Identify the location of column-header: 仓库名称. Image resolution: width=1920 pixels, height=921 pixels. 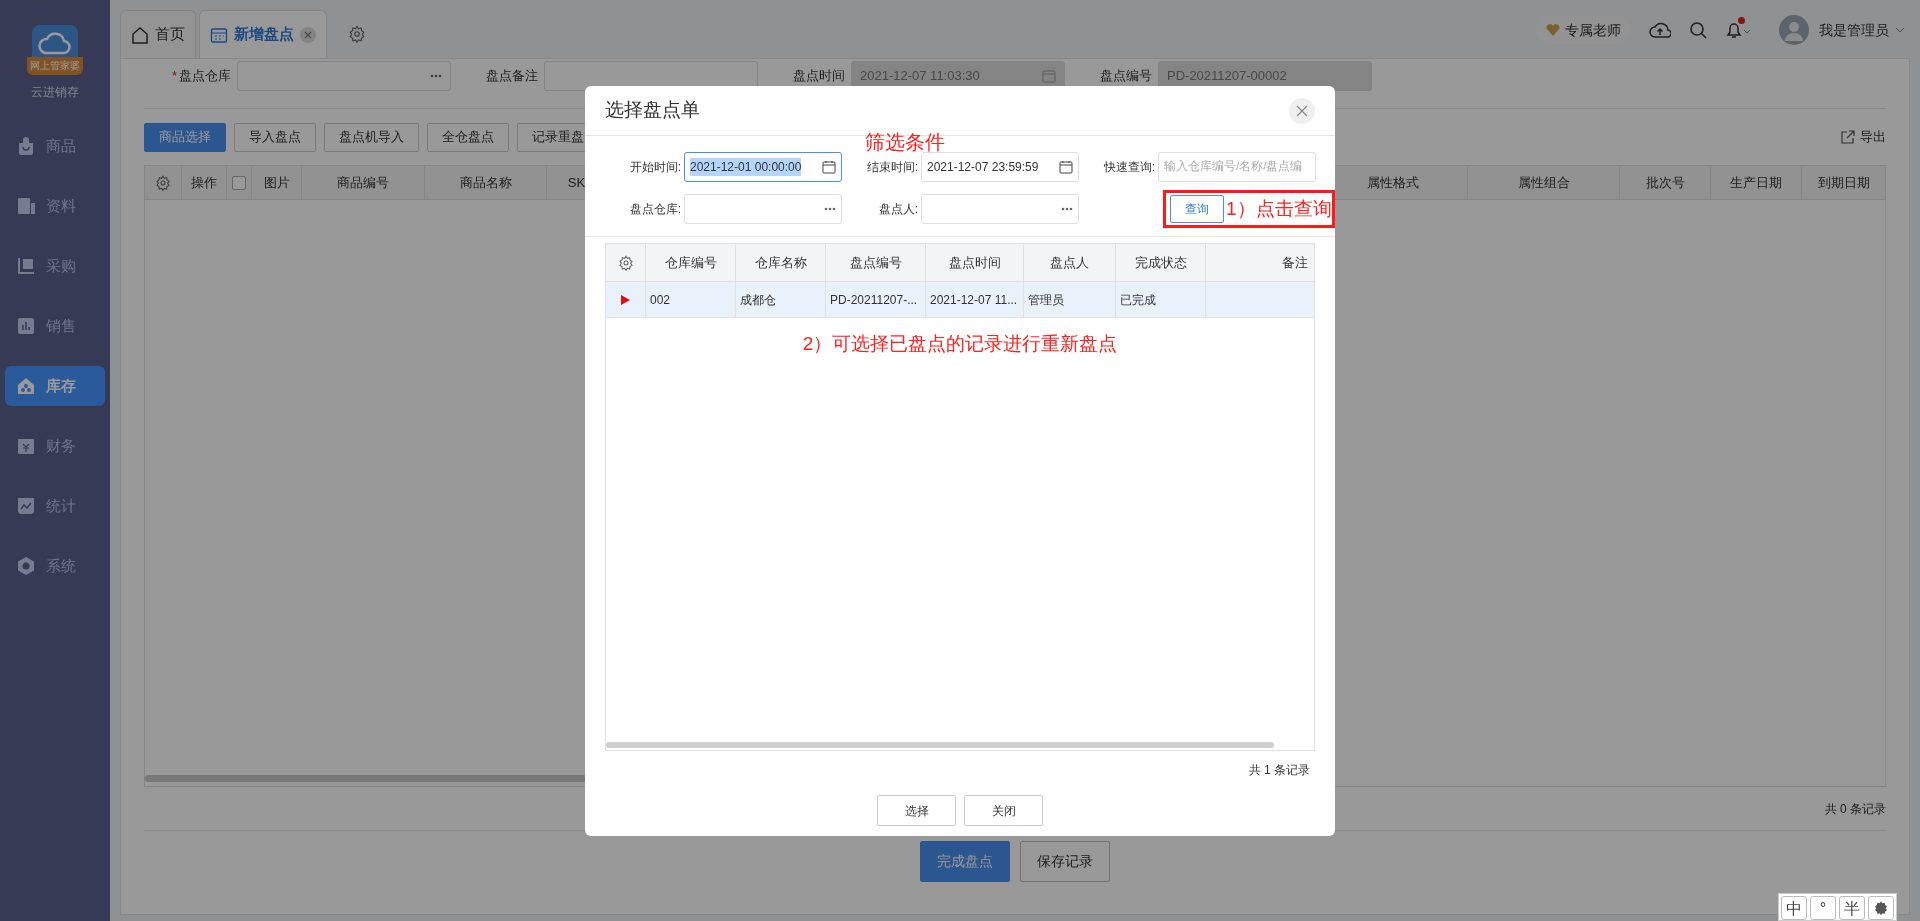
(780, 262).